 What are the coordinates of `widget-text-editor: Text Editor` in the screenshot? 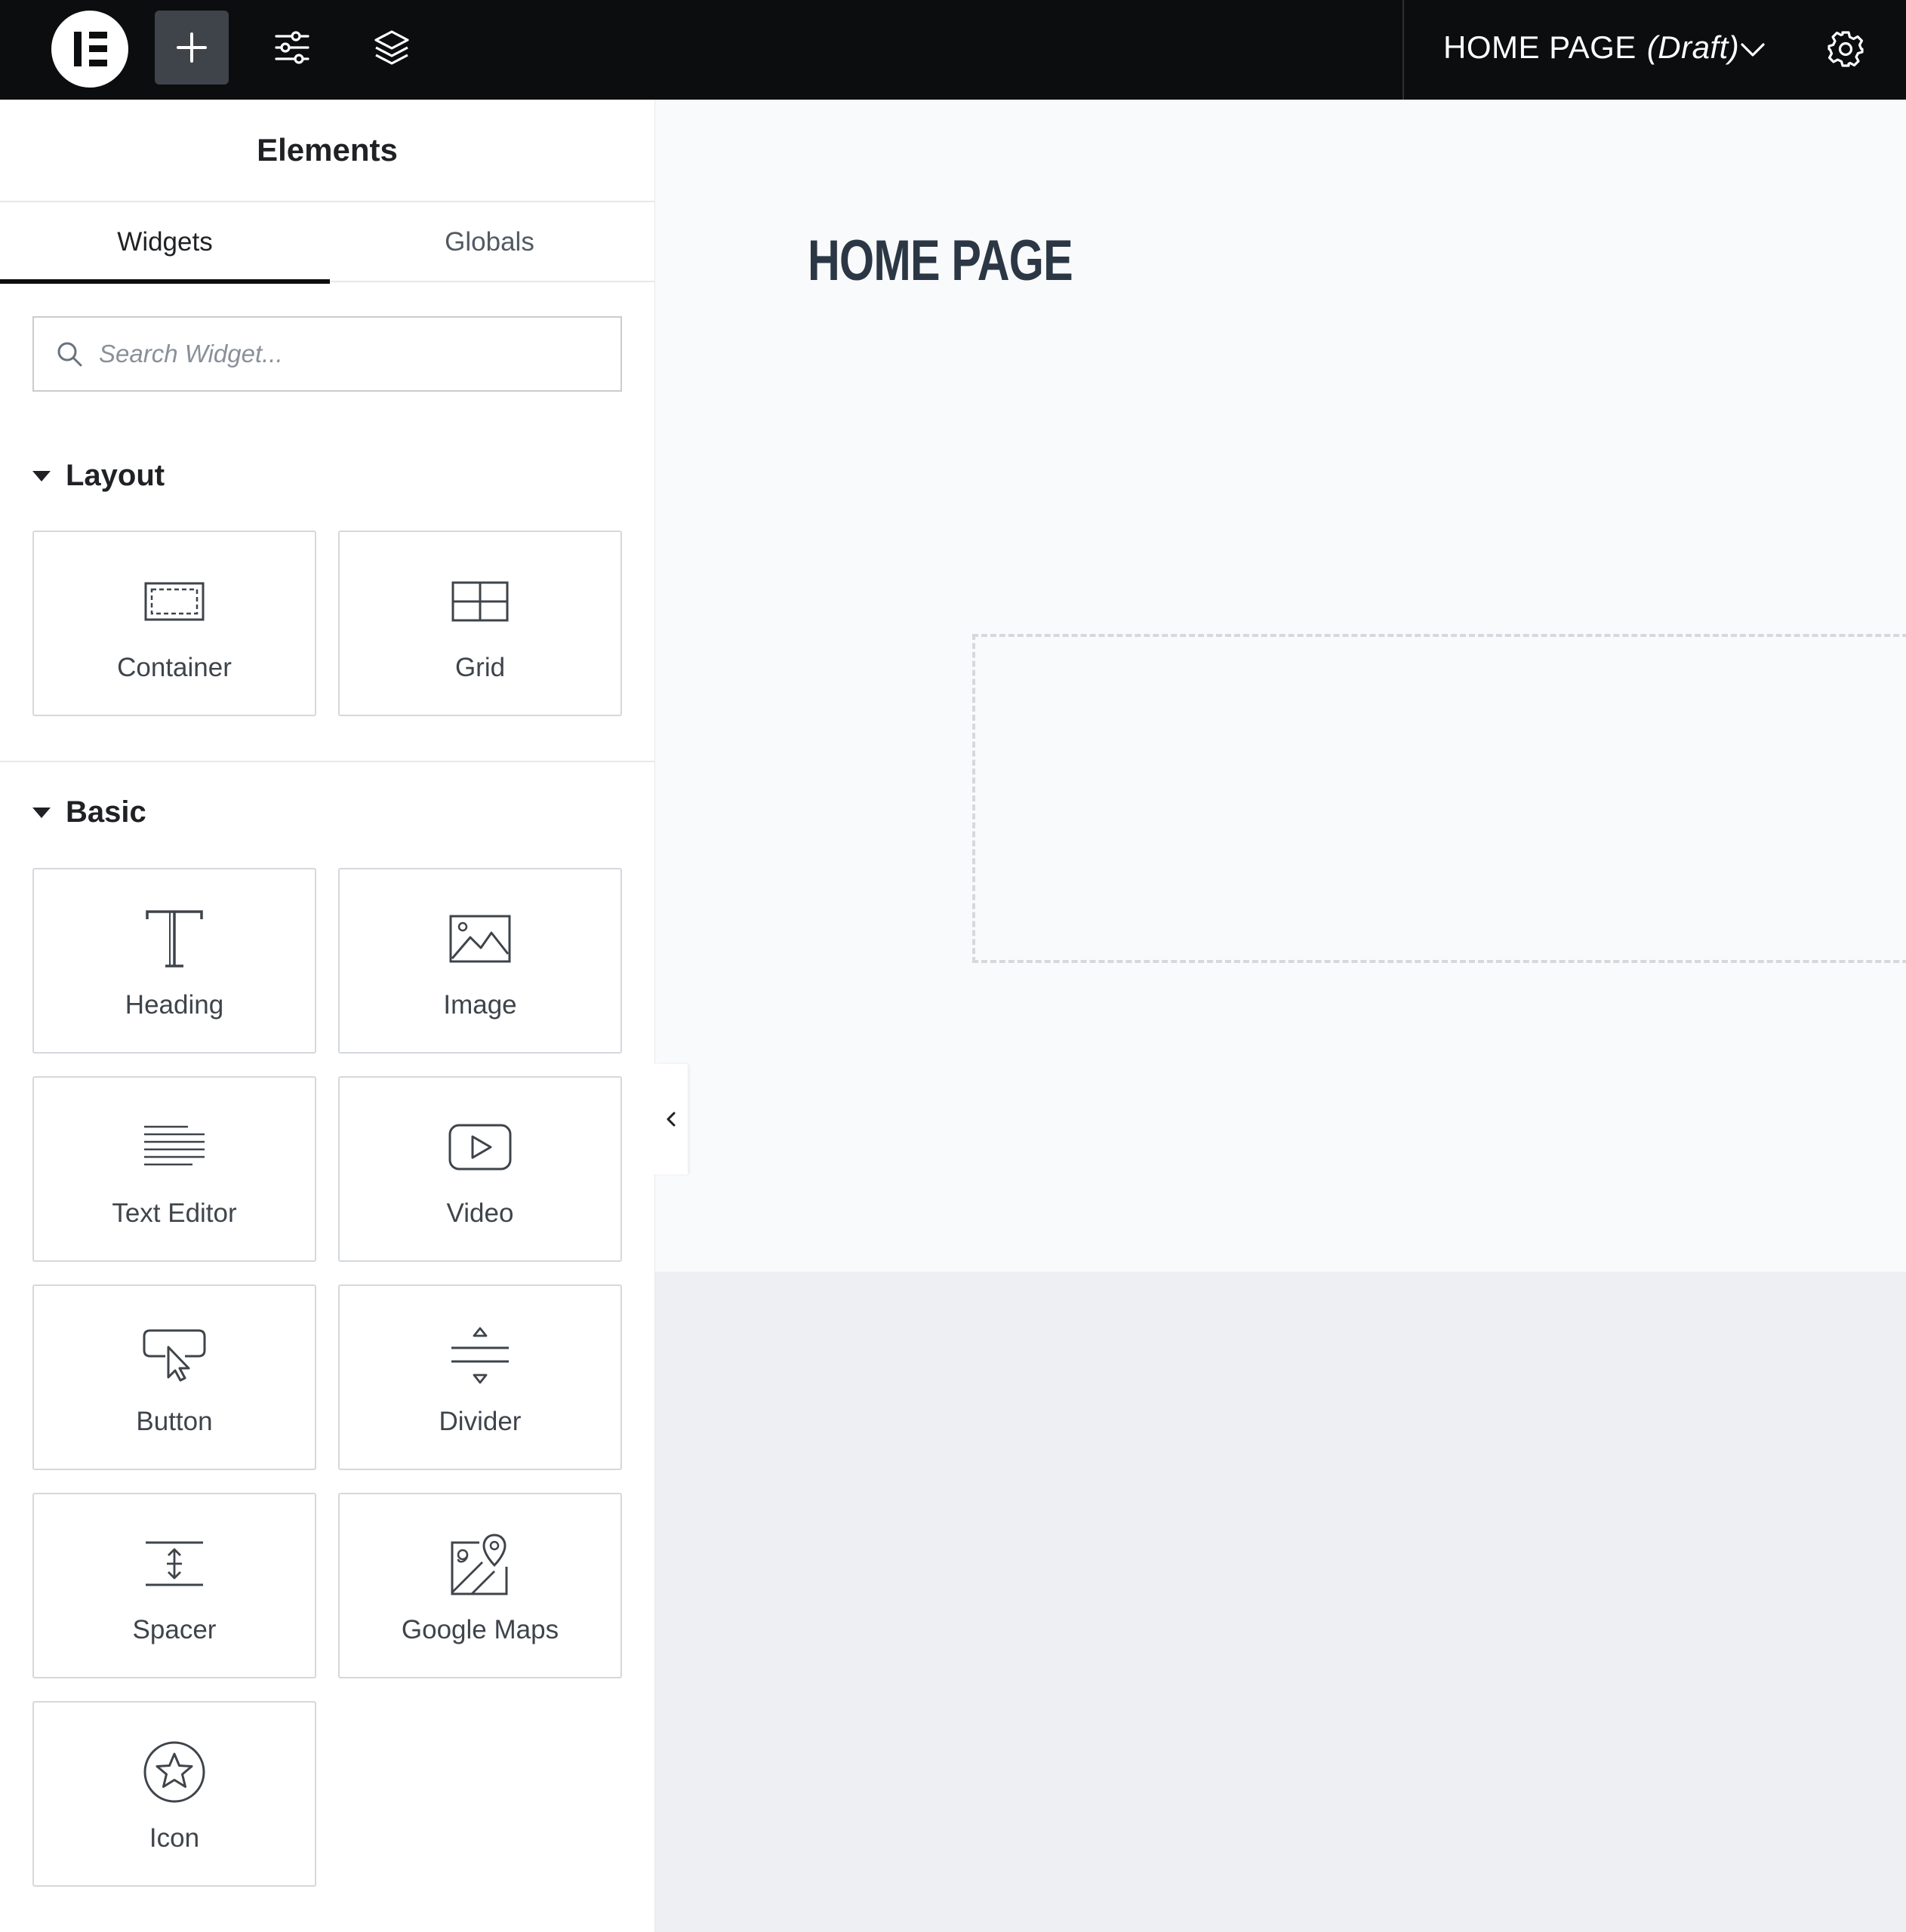 It's located at (174, 1169).